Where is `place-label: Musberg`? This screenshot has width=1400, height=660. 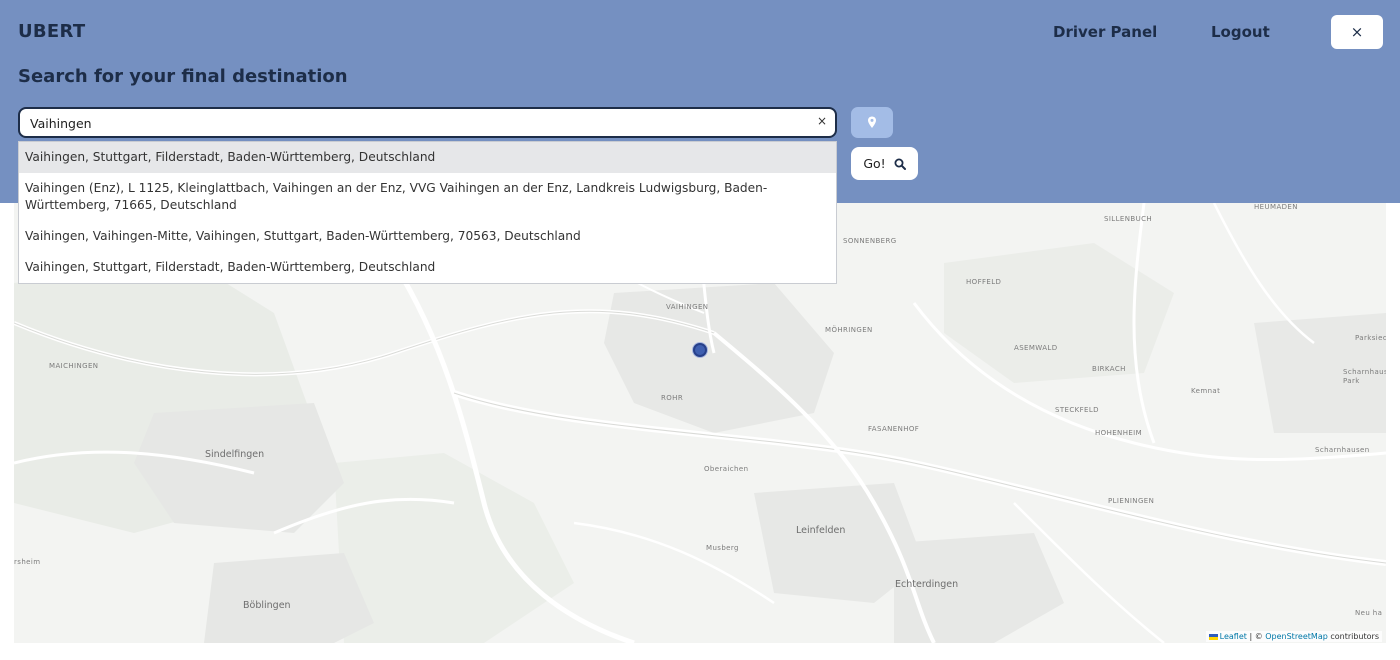
place-label: Musberg is located at coordinates (722, 548).